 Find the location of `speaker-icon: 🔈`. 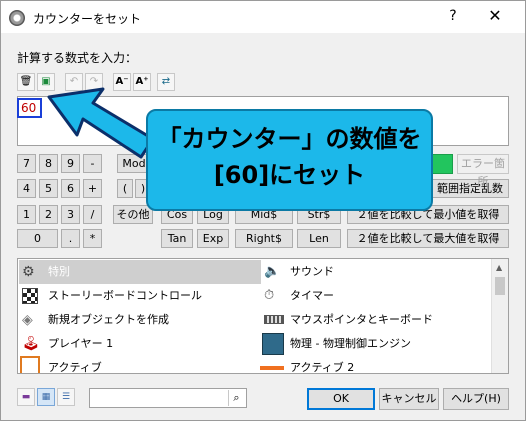

speaker-icon: 🔈 is located at coordinates (272, 271).